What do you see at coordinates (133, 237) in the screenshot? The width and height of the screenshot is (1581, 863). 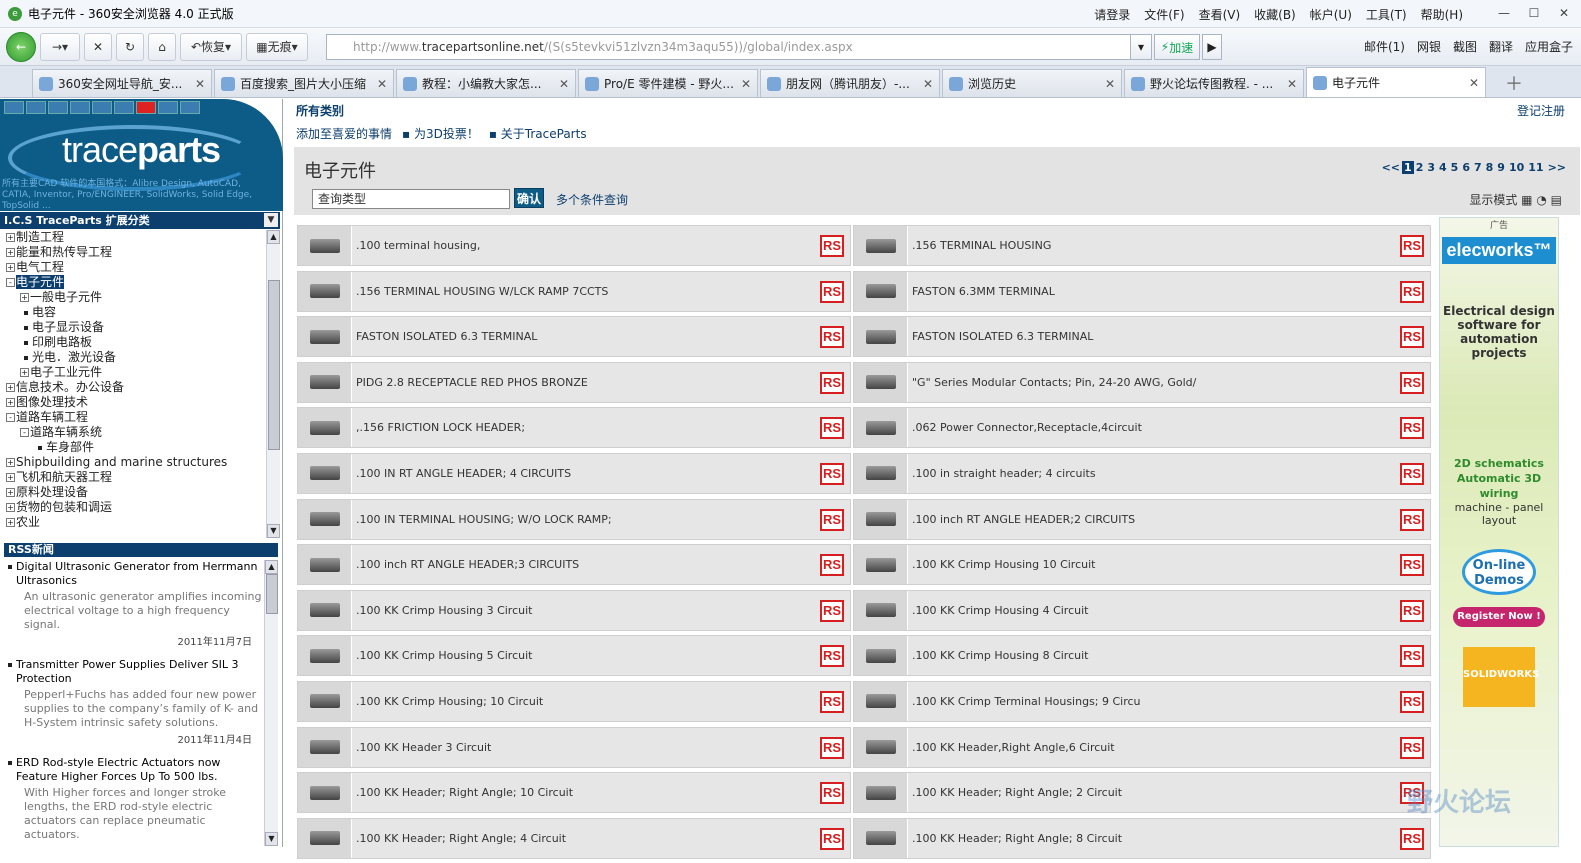 I see `tree-item: + 制造工程` at bounding box center [133, 237].